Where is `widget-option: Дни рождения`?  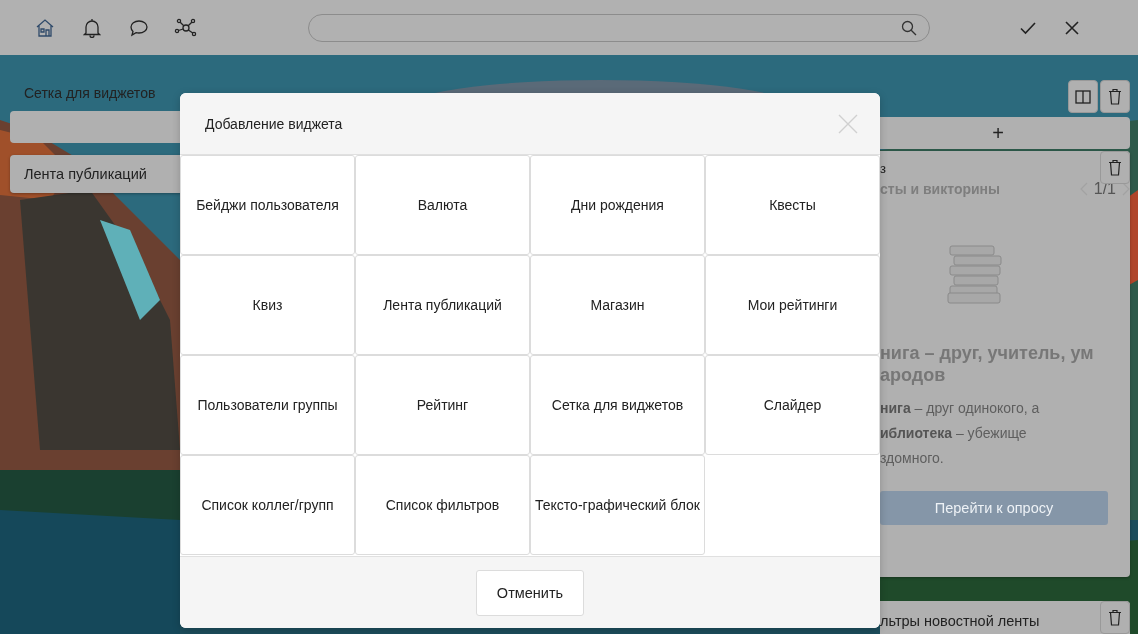 widget-option: Дни рождения is located at coordinates (617, 205).